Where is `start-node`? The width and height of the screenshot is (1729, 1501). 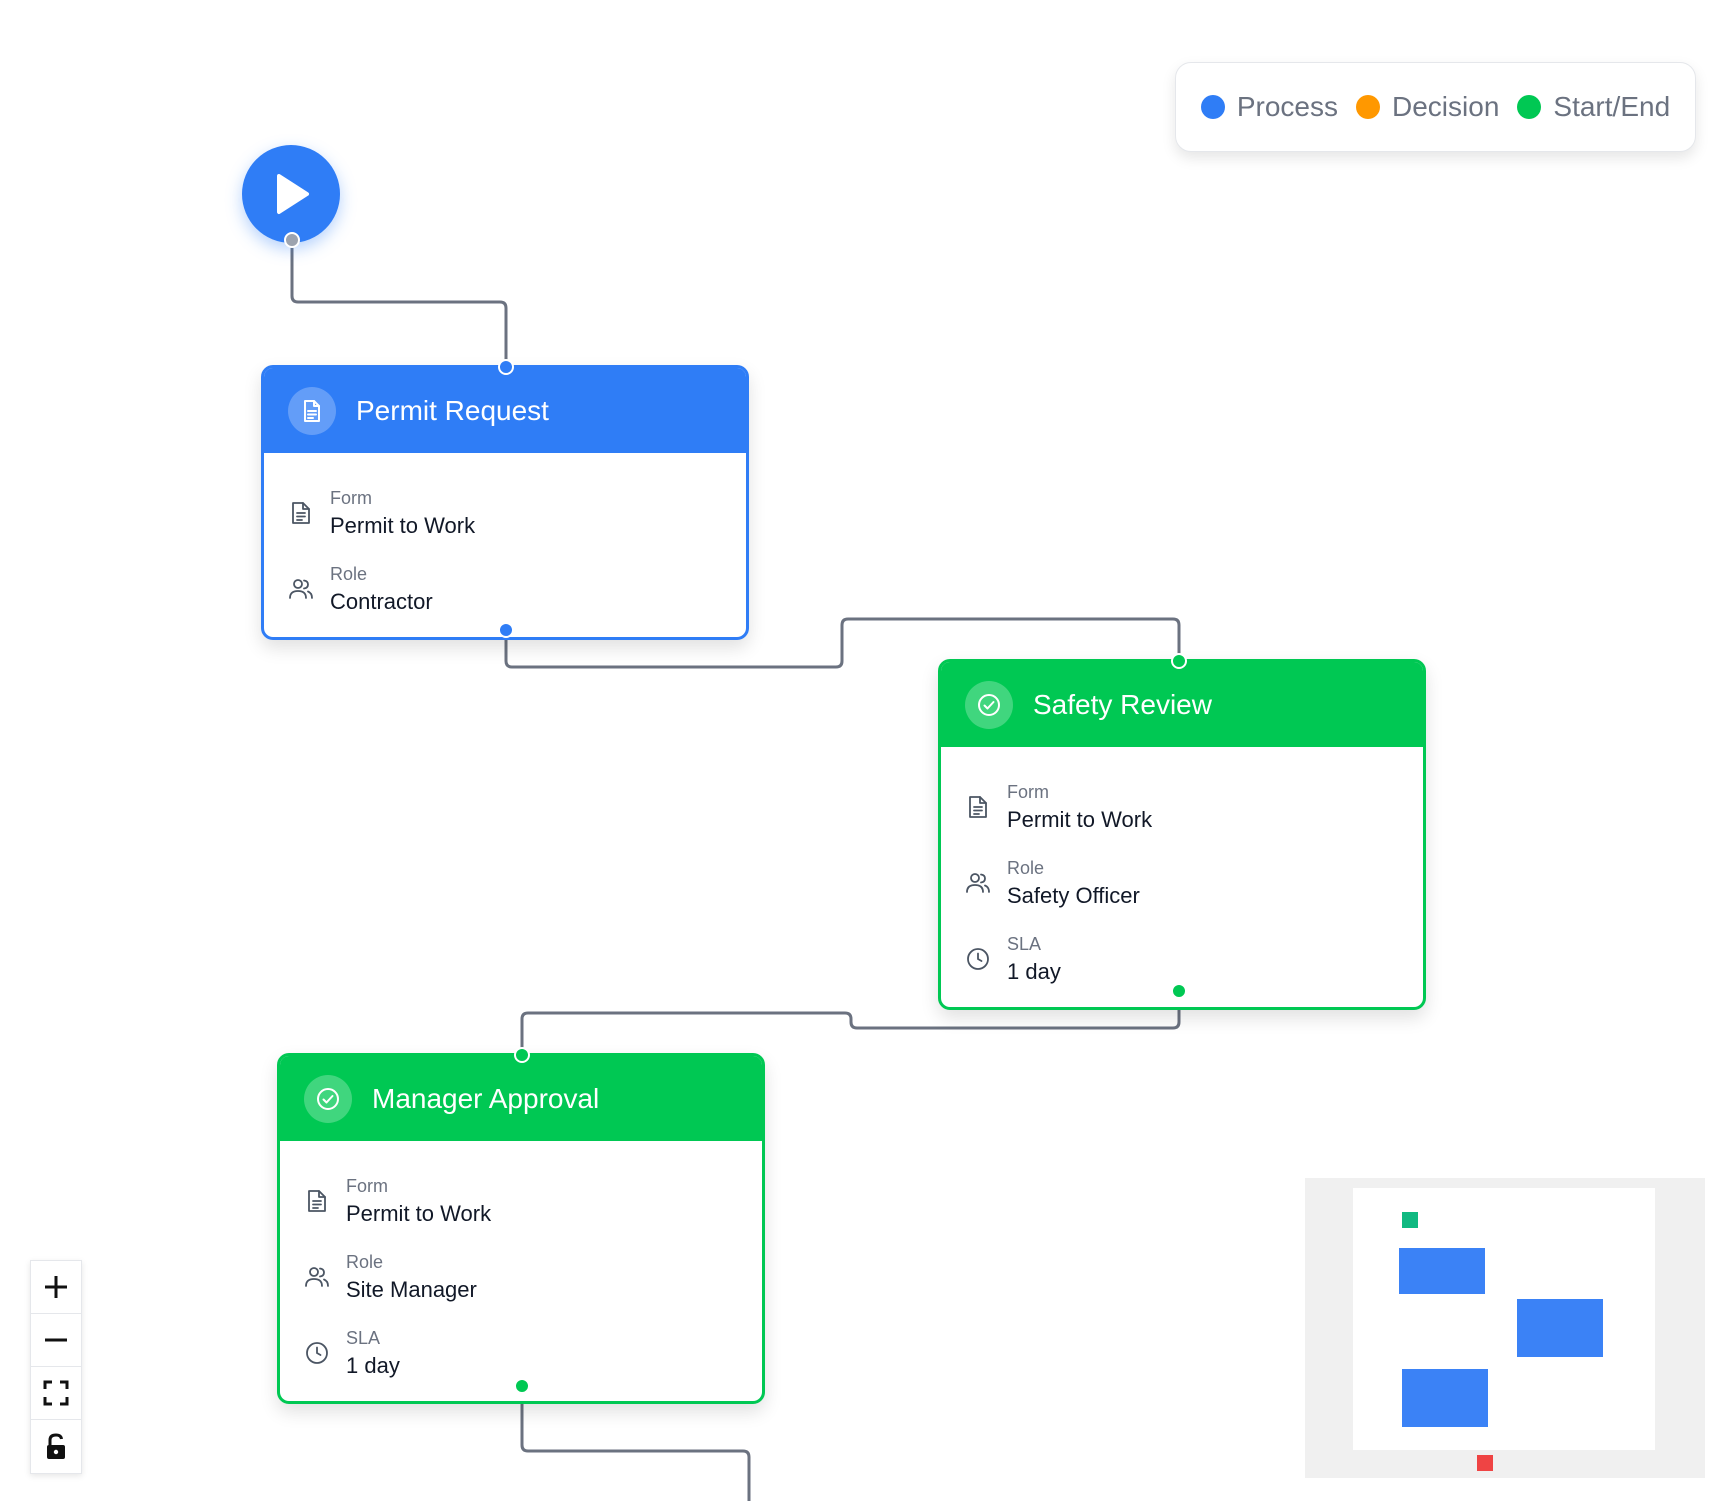
start-node is located at coordinates (291, 194).